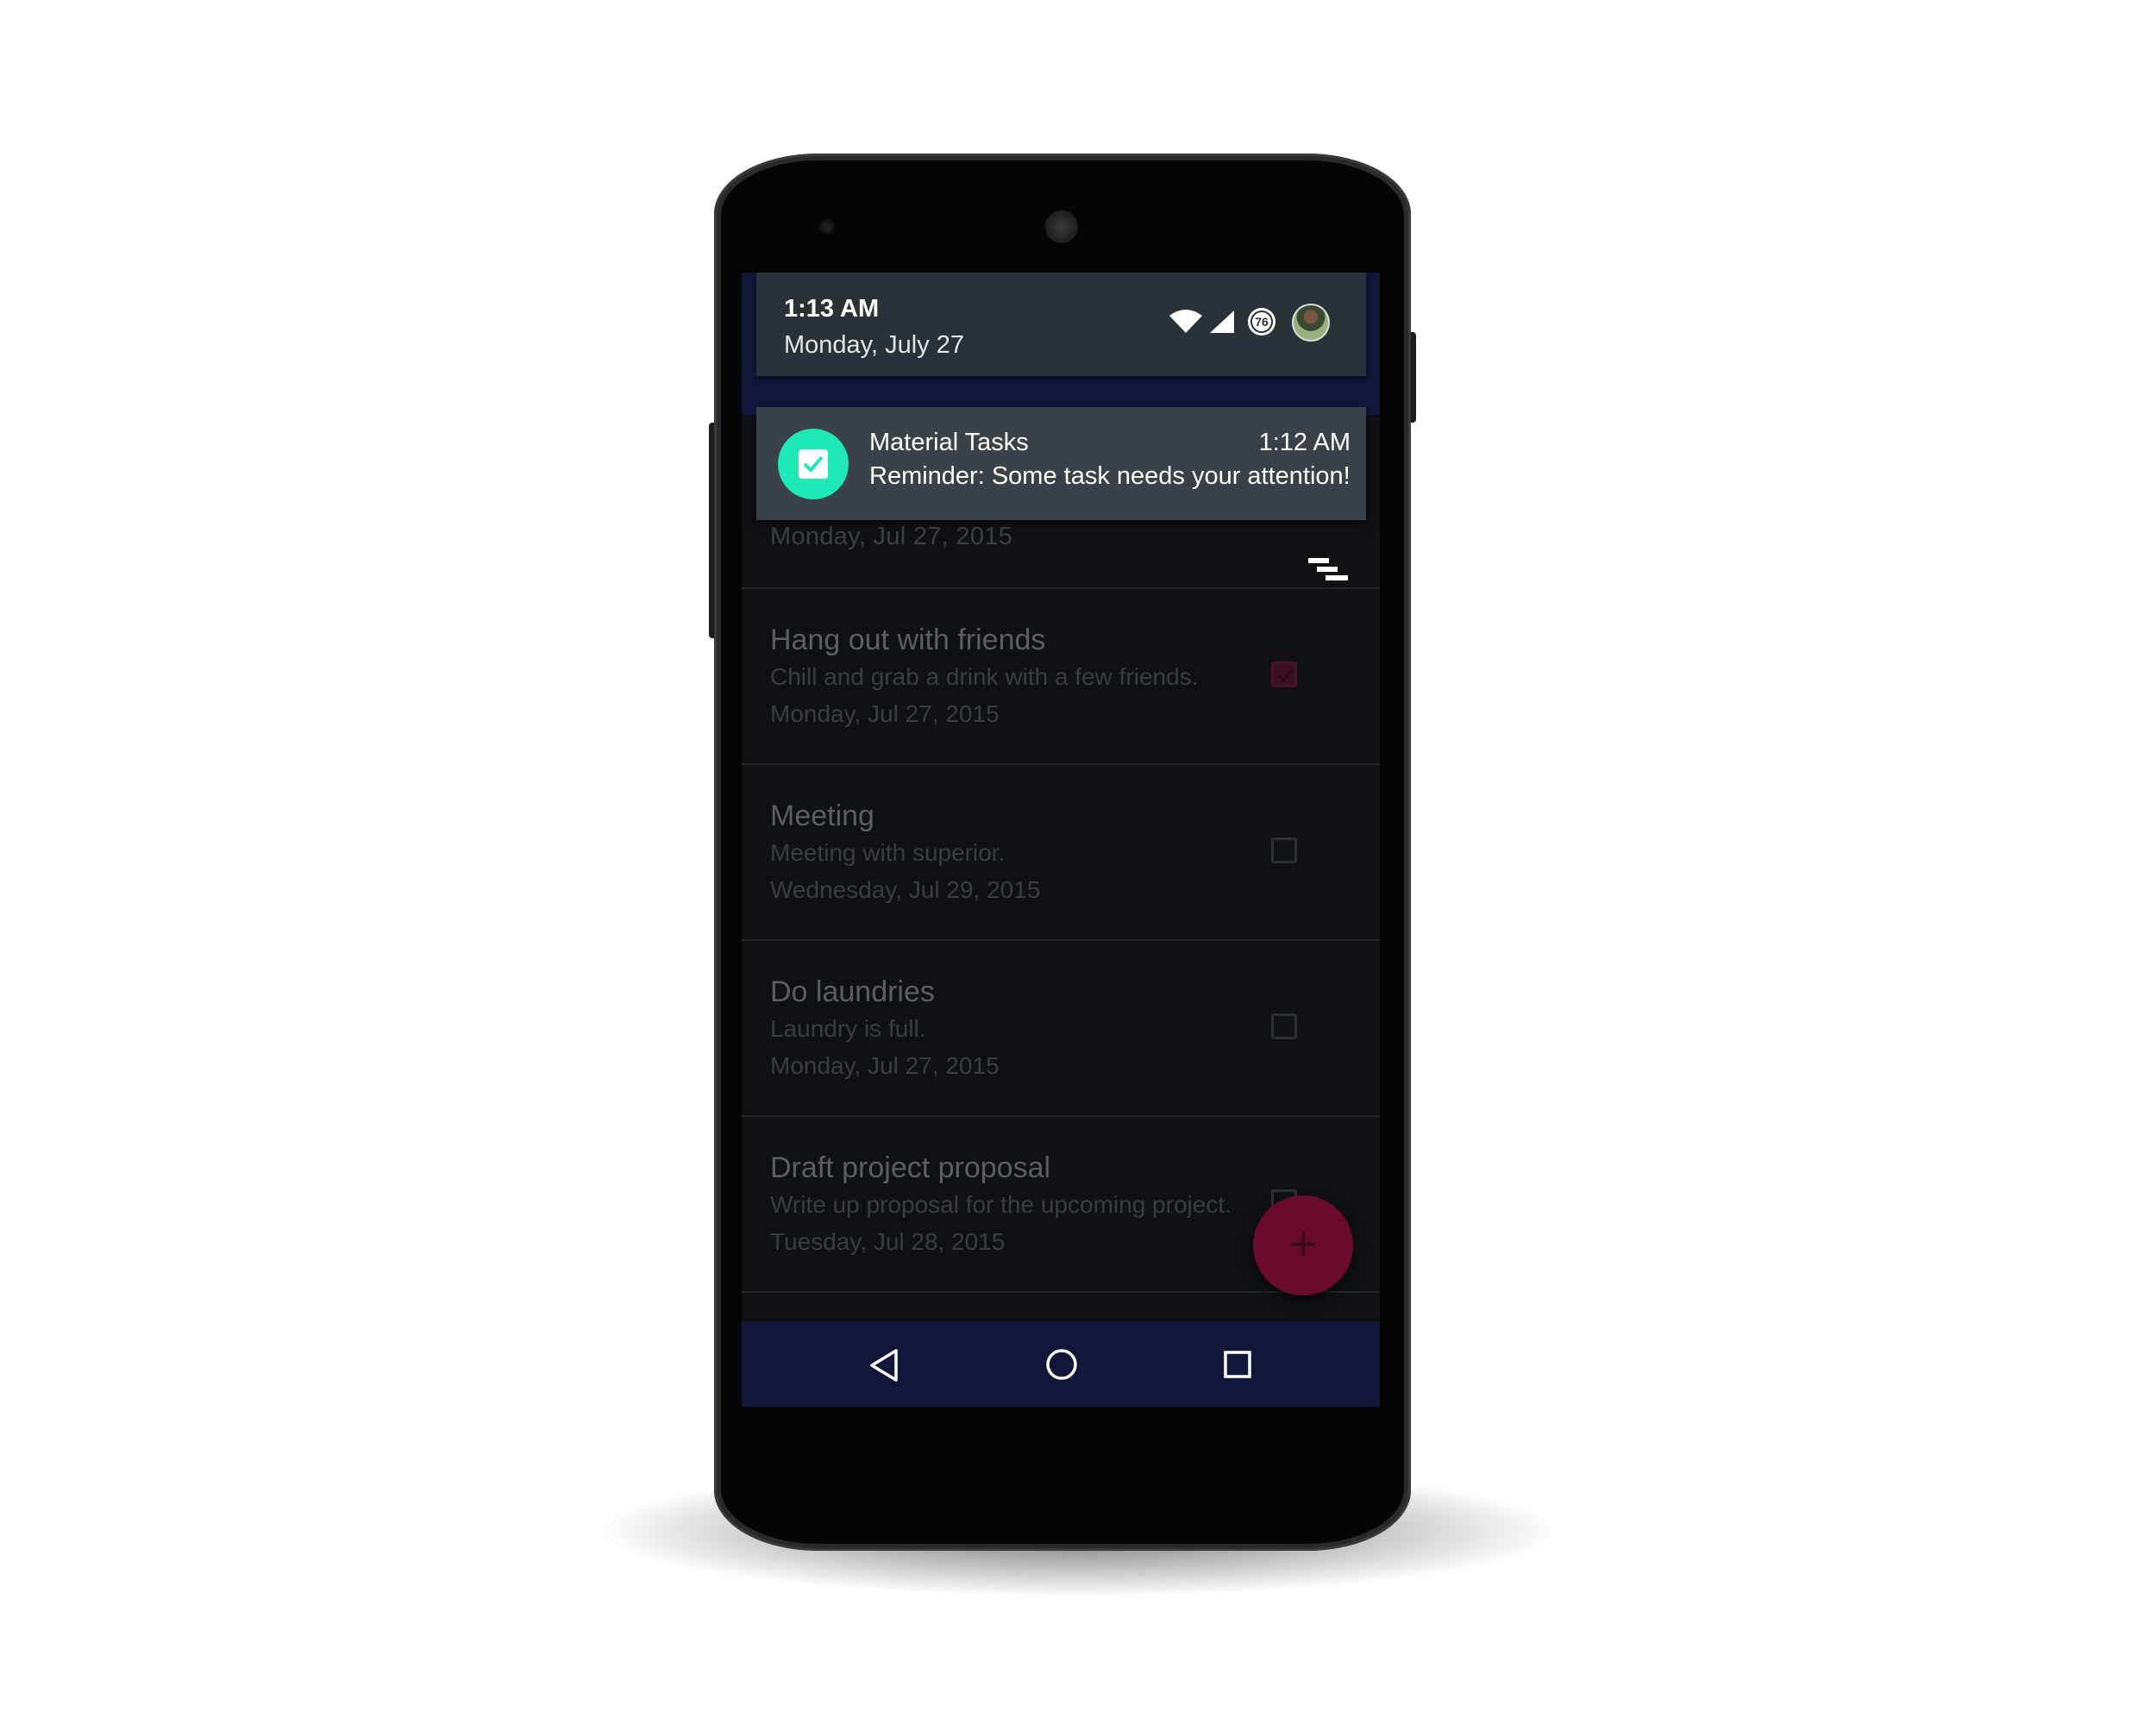  What do you see at coordinates (832, 309) in the screenshot?
I see `clock-time: 1:13 AM` at bounding box center [832, 309].